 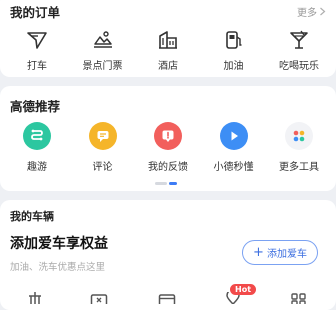 I want to click on more-orders-link: 更多, so click(x=311, y=11).